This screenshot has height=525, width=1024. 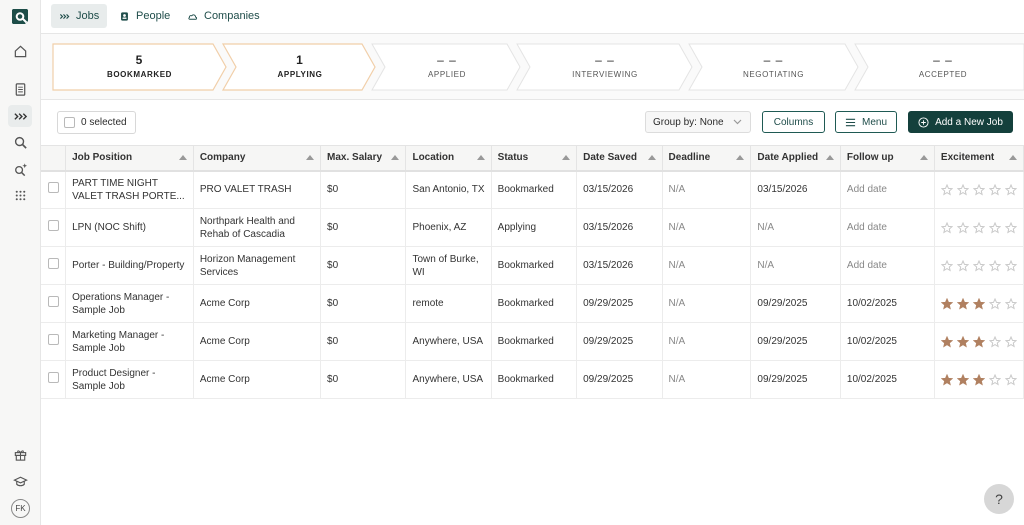 What do you see at coordinates (20, 508) in the screenshot?
I see `avatar: FK` at bounding box center [20, 508].